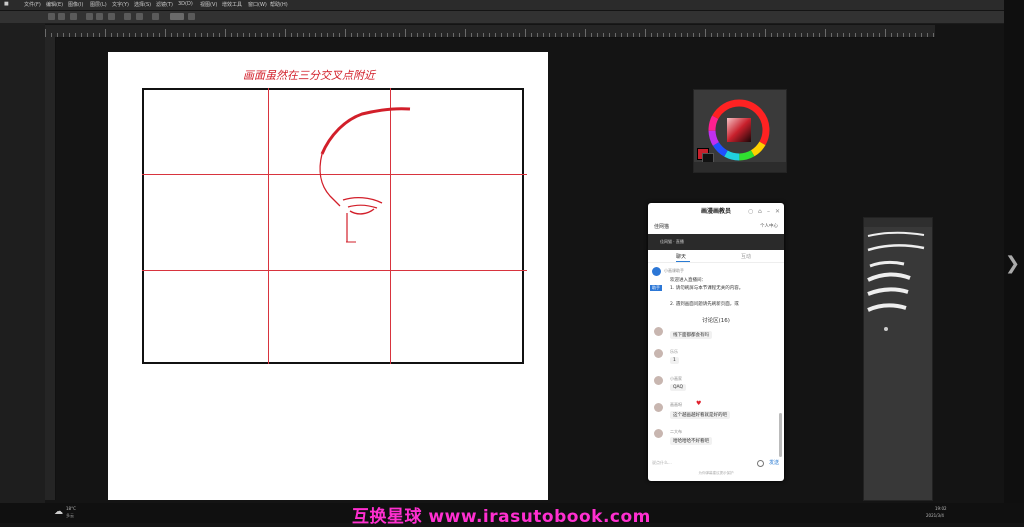 This screenshot has width=1024, height=527. I want to click on chat-footer-note: 为你弹幕建议提示保护, so click(716, 473).